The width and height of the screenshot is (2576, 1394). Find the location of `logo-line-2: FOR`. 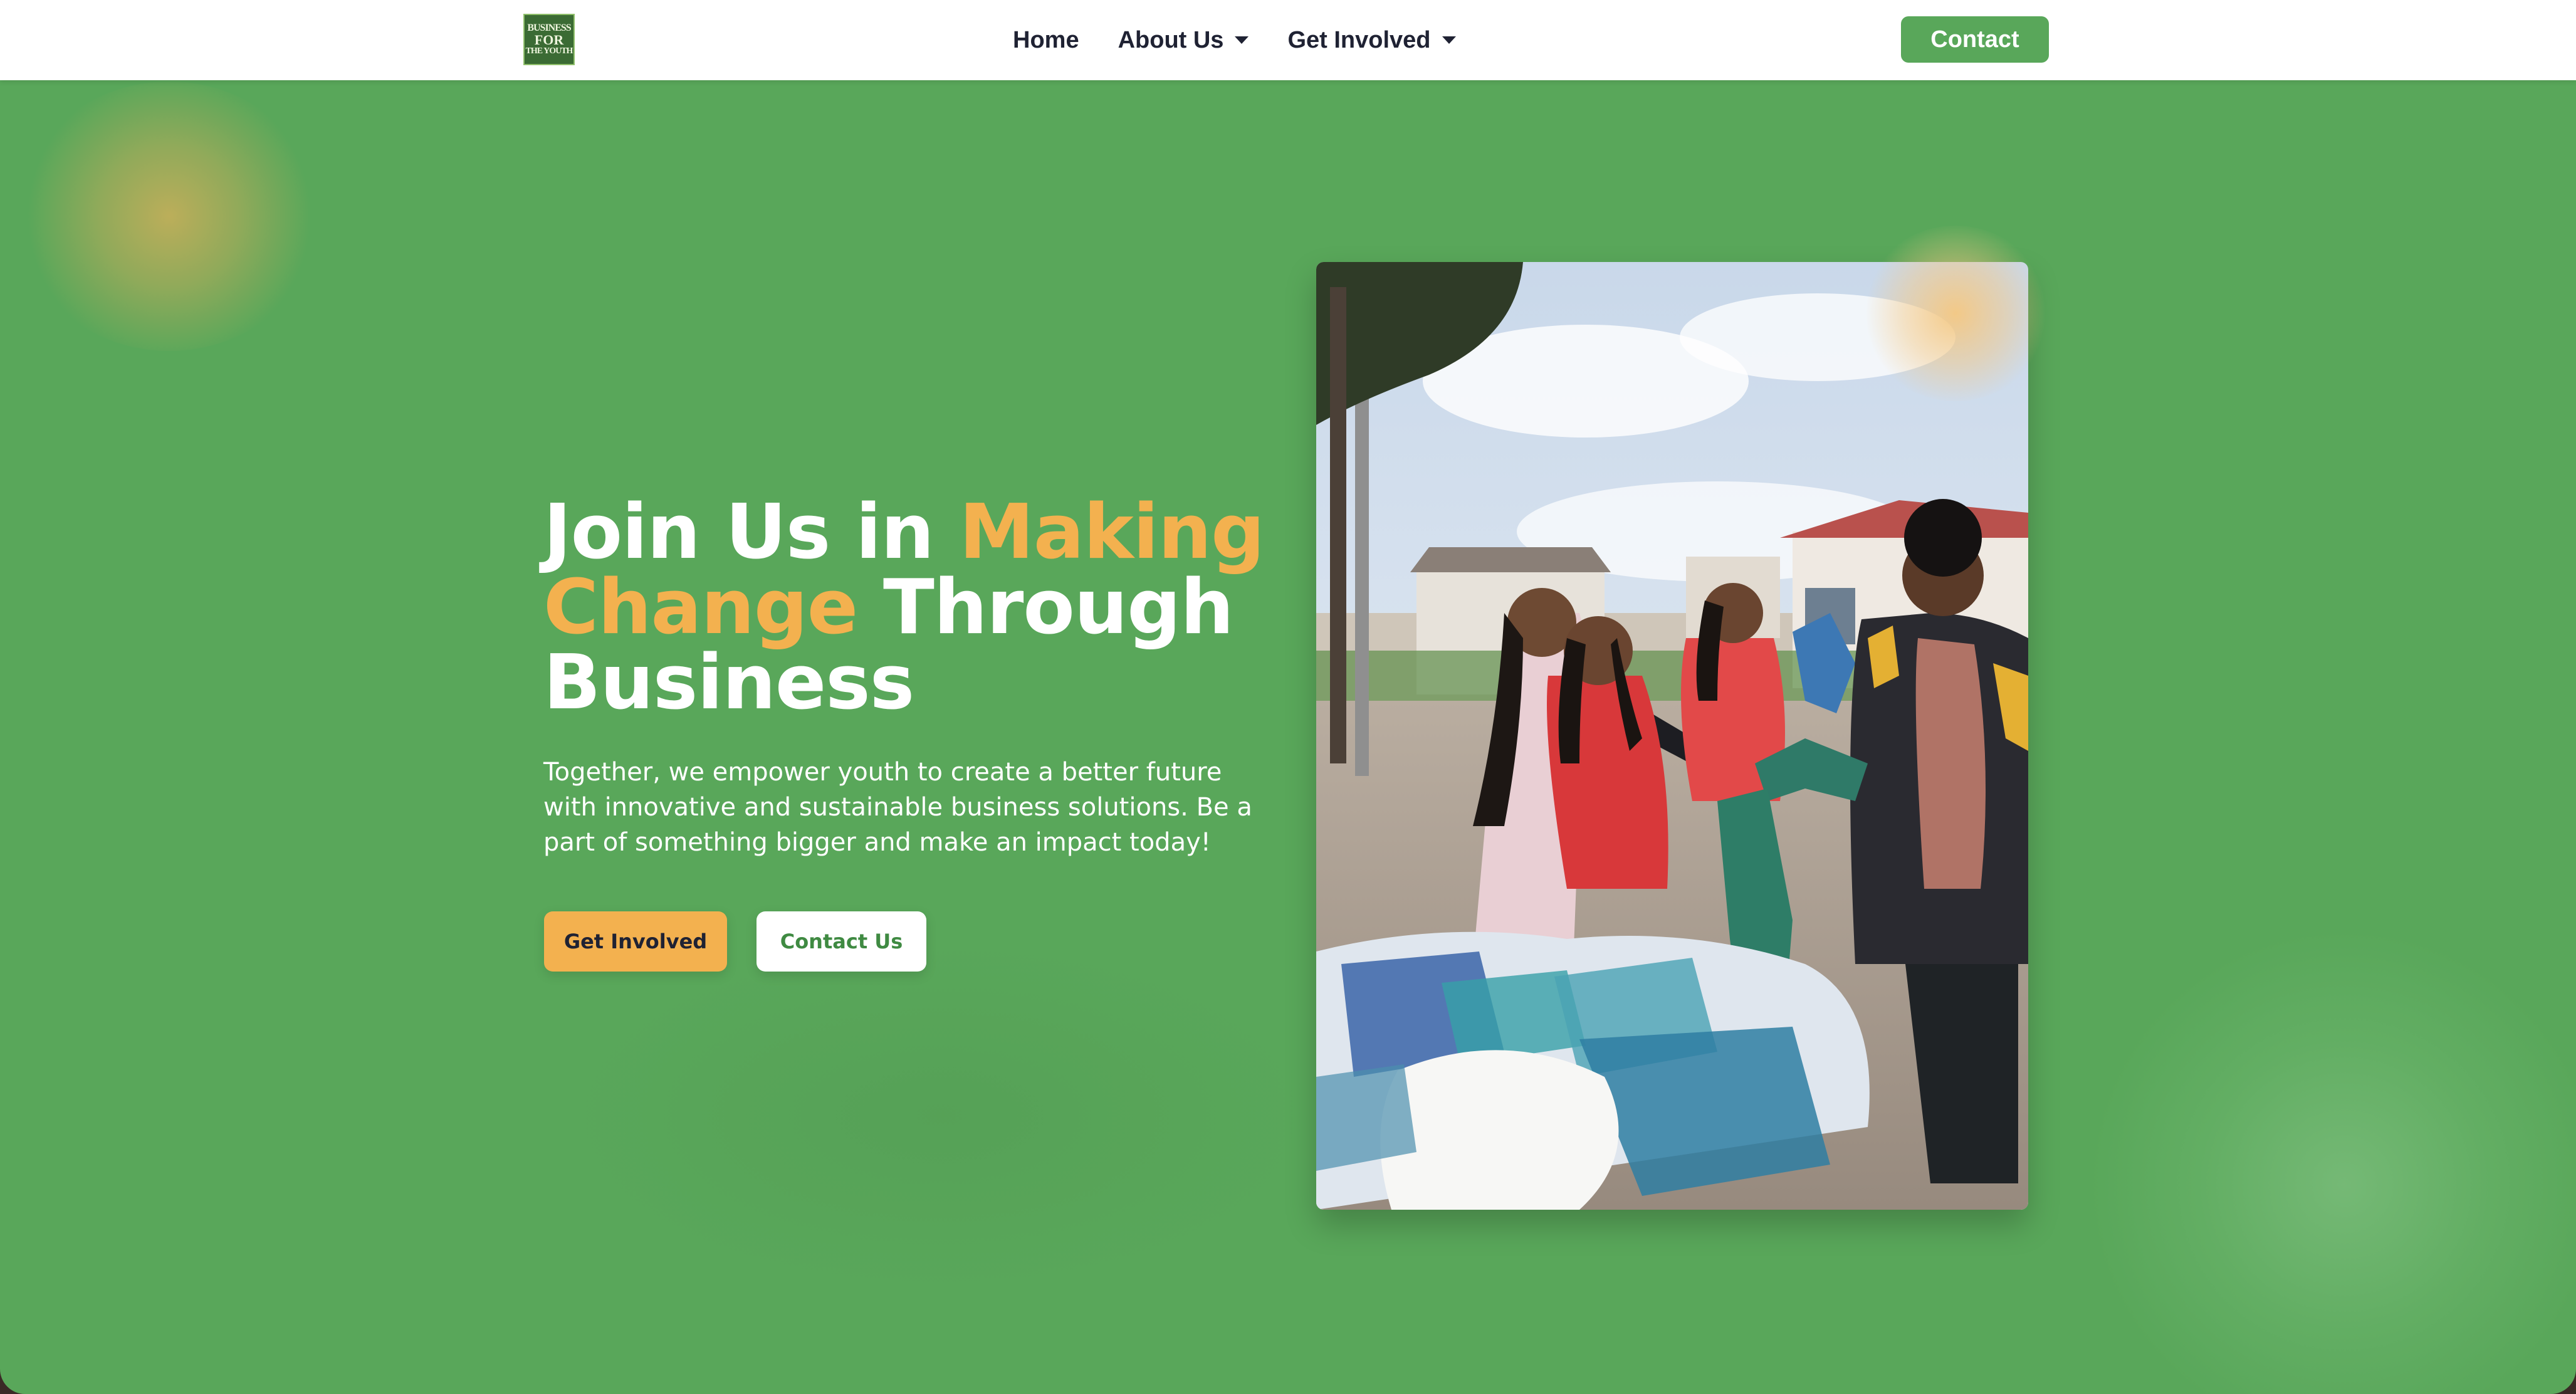

logo-line-2: FOR is located at coordinates (549, 40).